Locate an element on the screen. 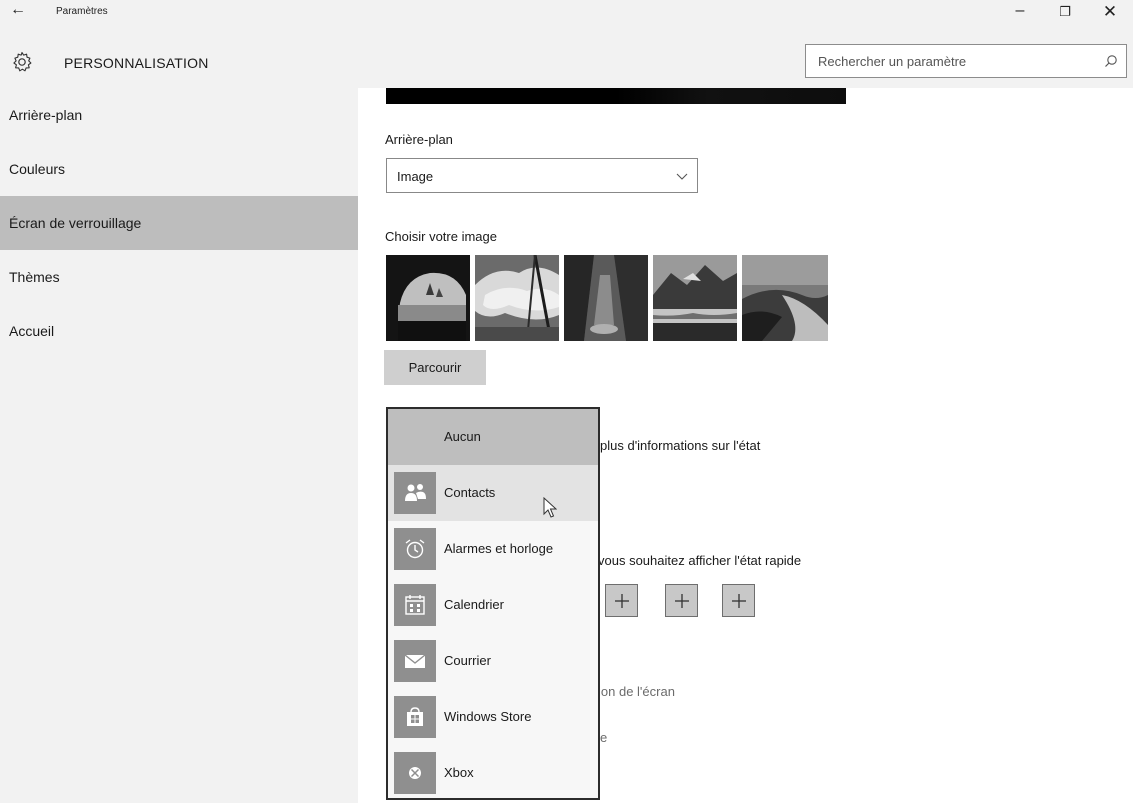 Image resolution: width=1133 pixels, height=803 pixels. choose-image-label: Choisir votre image is located at coordinates (441, 236).